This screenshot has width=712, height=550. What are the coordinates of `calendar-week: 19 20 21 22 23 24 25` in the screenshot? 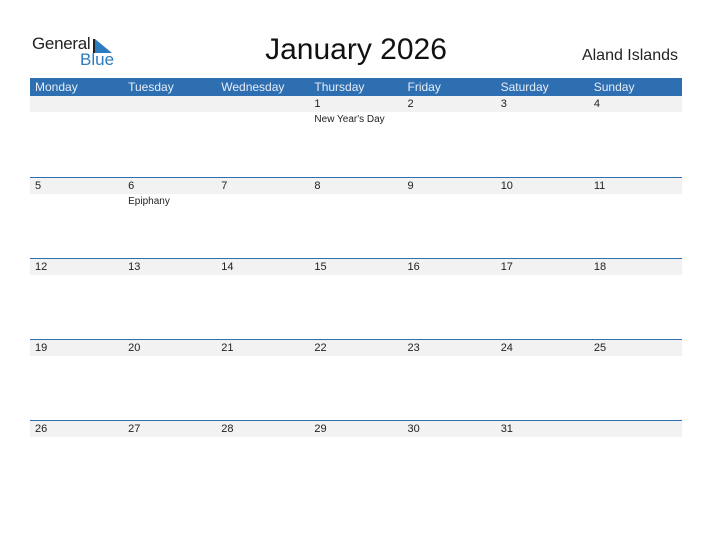 It's located at (356, 380).